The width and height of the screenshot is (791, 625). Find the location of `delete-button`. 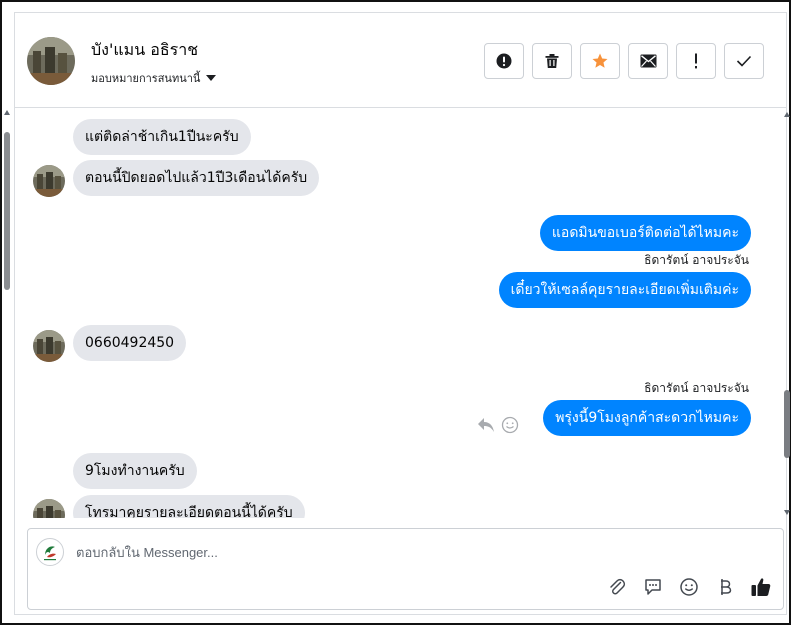

delete-button is located at coordinates (552, 61).